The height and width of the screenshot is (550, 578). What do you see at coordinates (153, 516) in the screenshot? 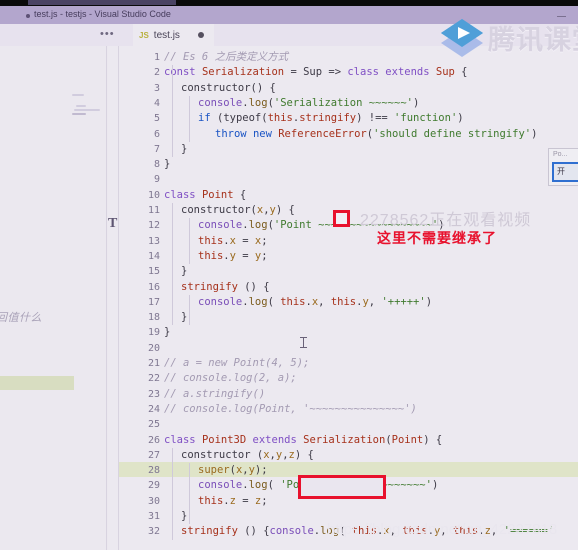
I see `line-number: 31` at bounding box center [153, 516].